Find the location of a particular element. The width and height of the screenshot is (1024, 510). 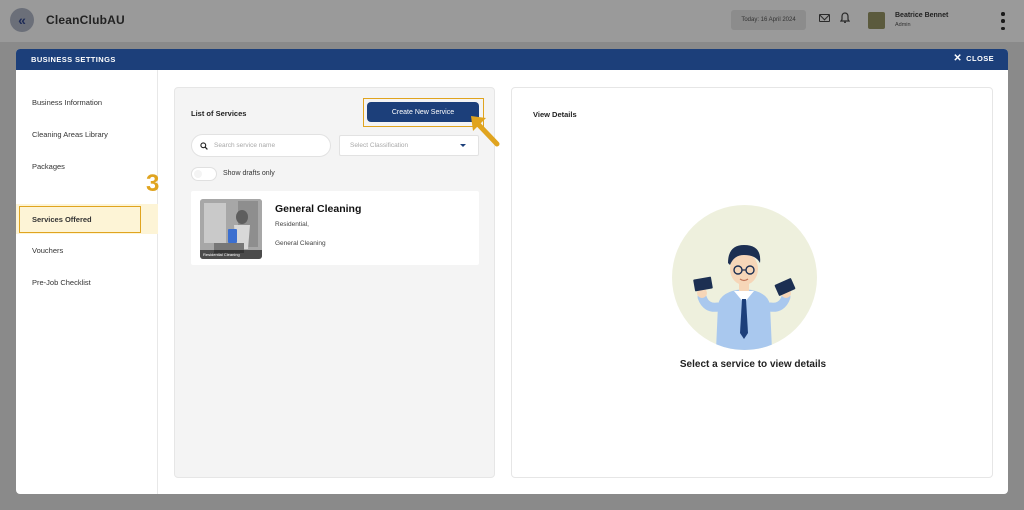

app-title: CleanClubAU is located at coordinates (85, 20).